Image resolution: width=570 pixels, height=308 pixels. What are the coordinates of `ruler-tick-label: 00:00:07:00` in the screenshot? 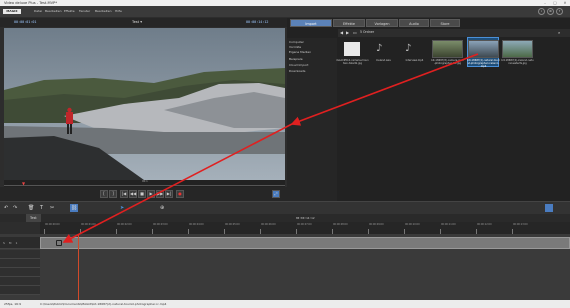 It's located at (304, 224).